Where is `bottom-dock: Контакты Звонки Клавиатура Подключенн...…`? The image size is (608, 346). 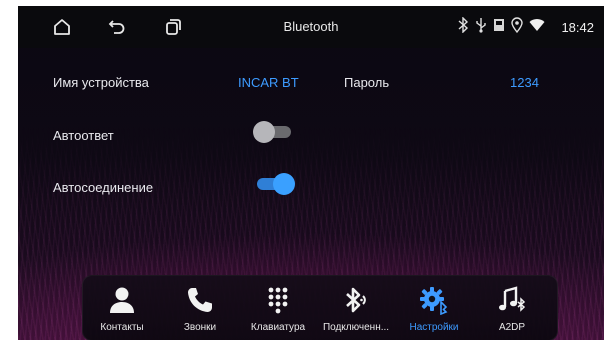
bottom-dock: Контакты Звонки Клавиатура Подключенн...… is located at coordinates (320, 307).